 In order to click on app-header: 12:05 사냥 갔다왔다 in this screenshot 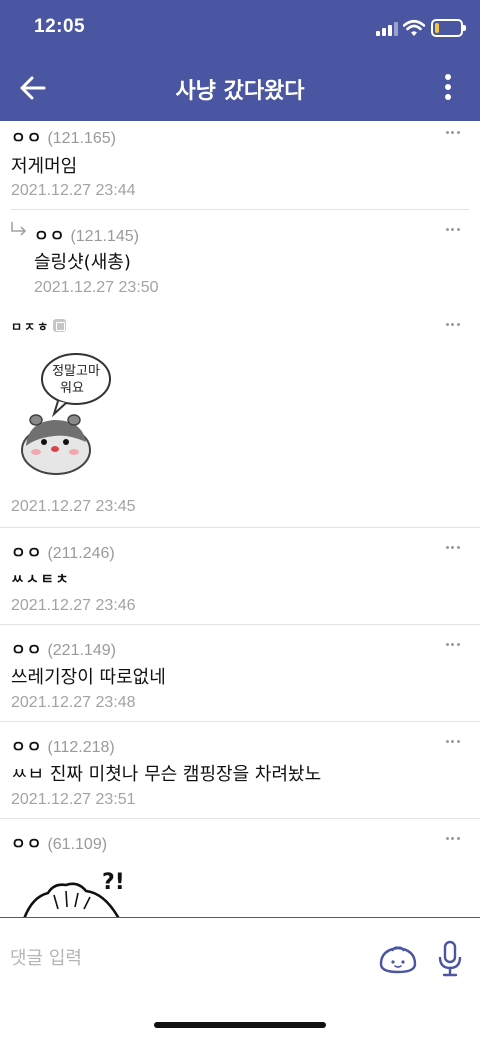, I will do `click(240, 60)`.